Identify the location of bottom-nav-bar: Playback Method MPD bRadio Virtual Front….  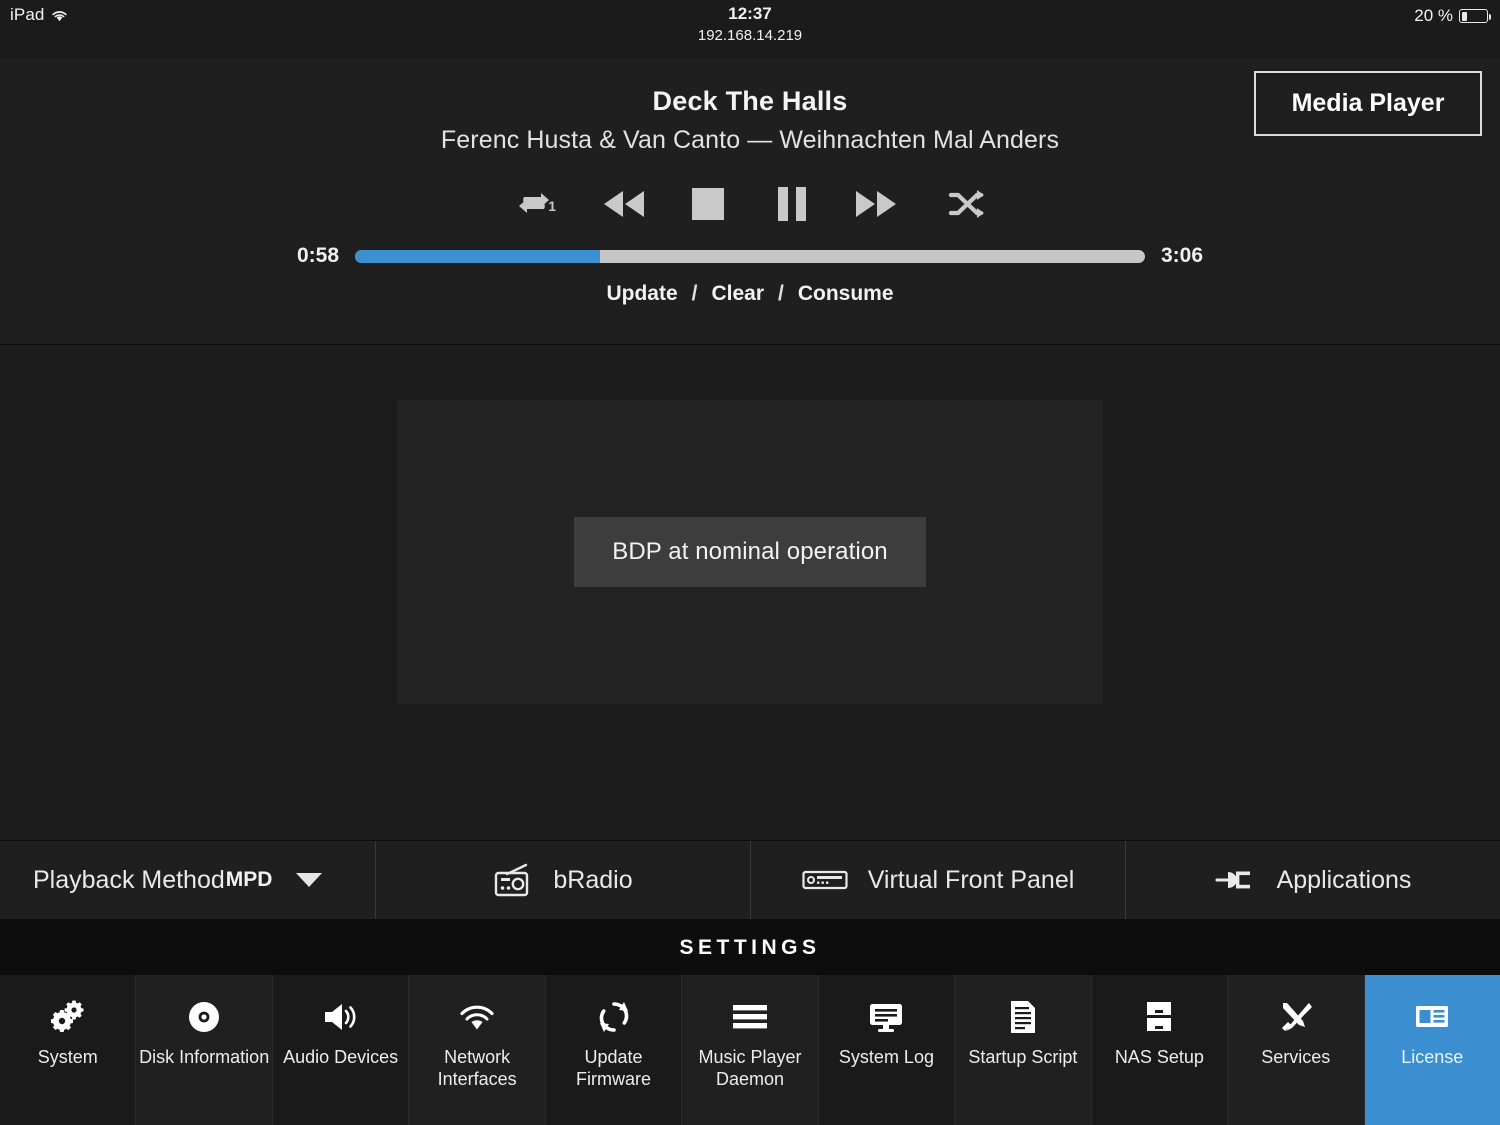
(750, 880).